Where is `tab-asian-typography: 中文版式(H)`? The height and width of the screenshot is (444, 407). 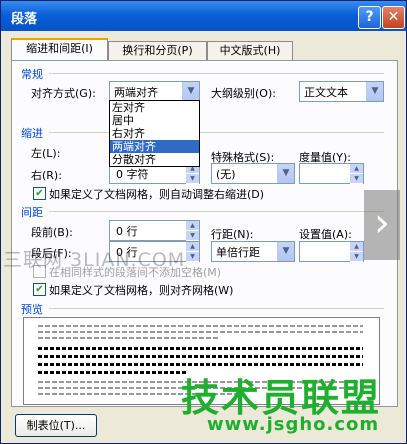 tab-asian-typography: 中文版式(H) is located at coordinates (250, 50).